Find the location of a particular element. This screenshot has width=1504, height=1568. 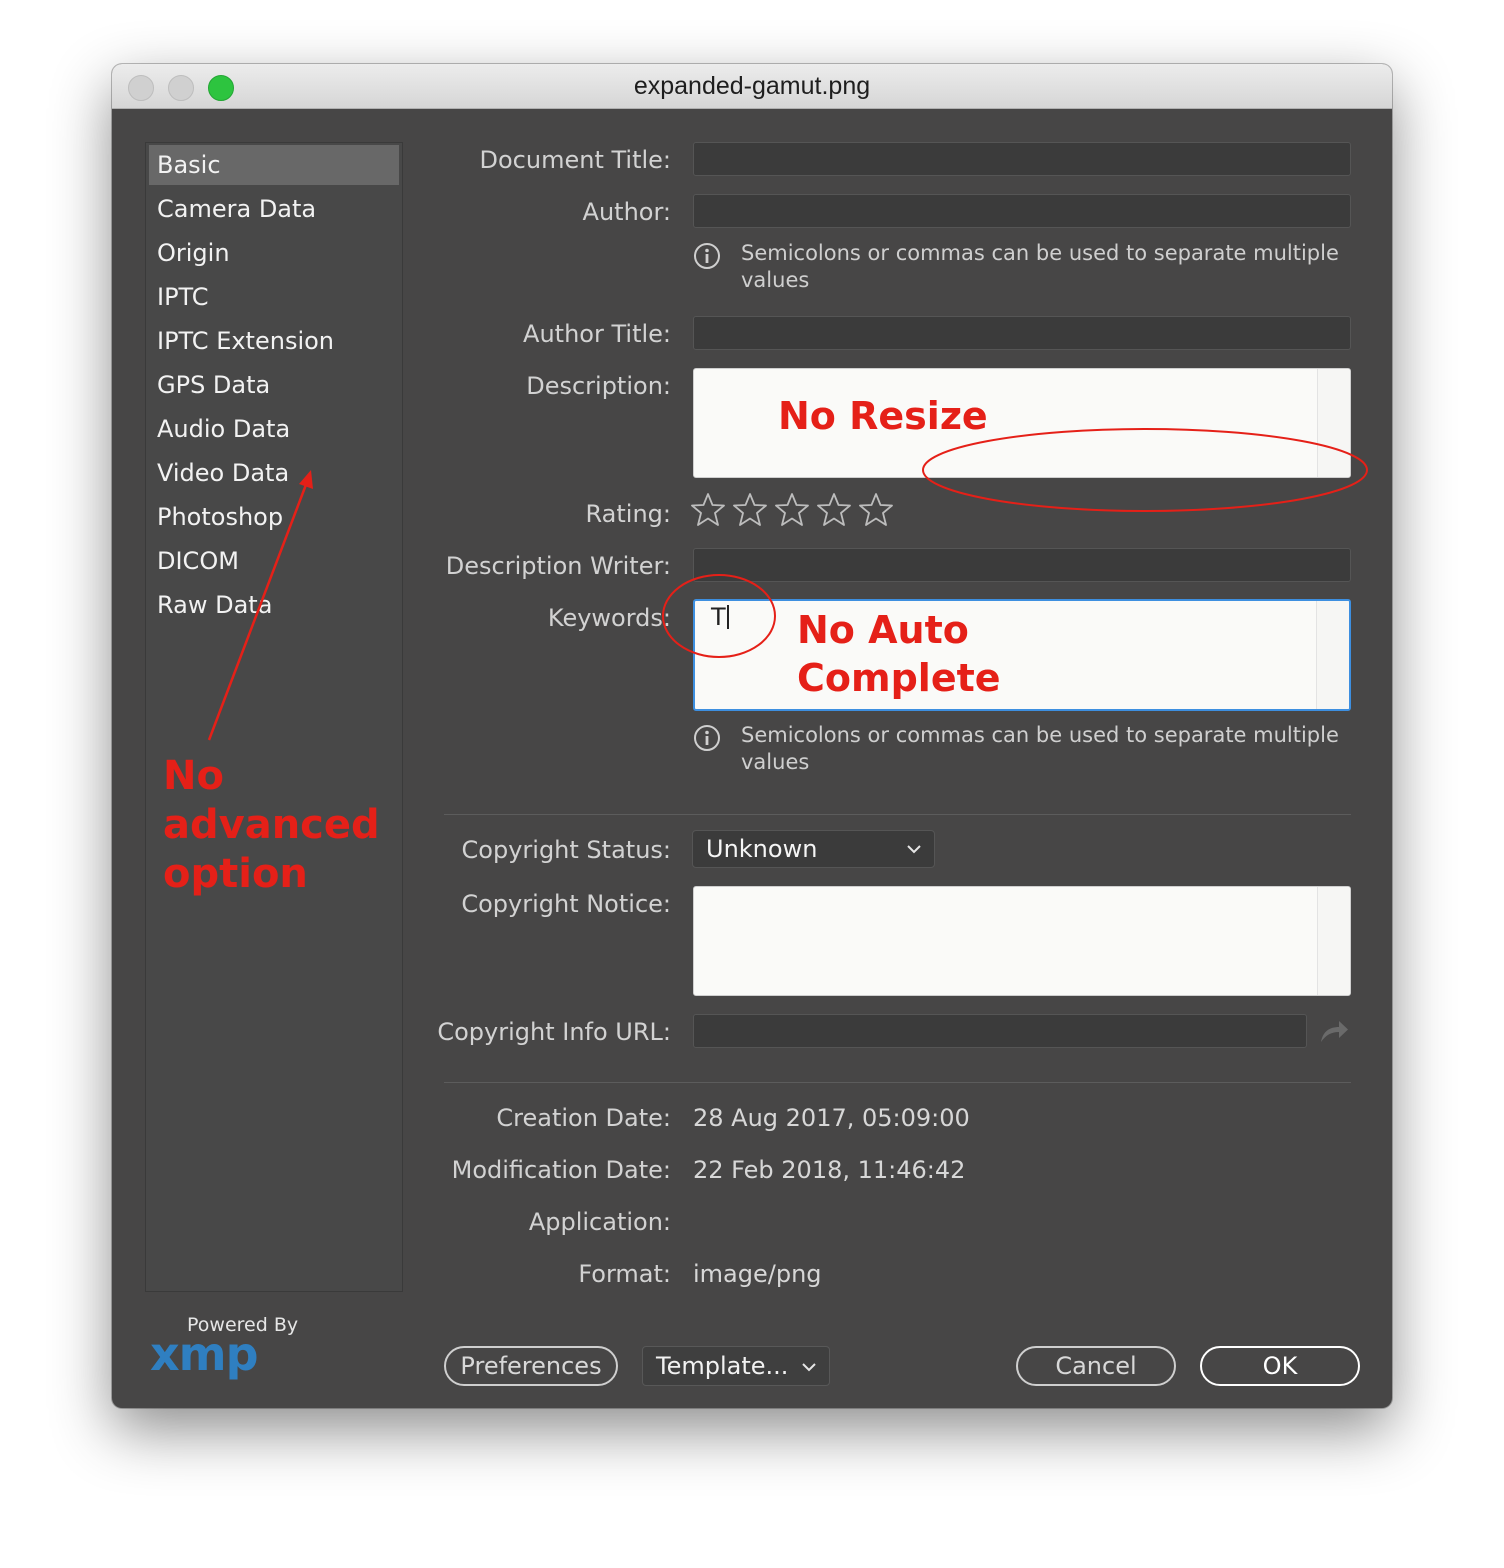

creation-date-value: 28 Aug 2017, 05:09:00 is located at coordinates (831, 1118).